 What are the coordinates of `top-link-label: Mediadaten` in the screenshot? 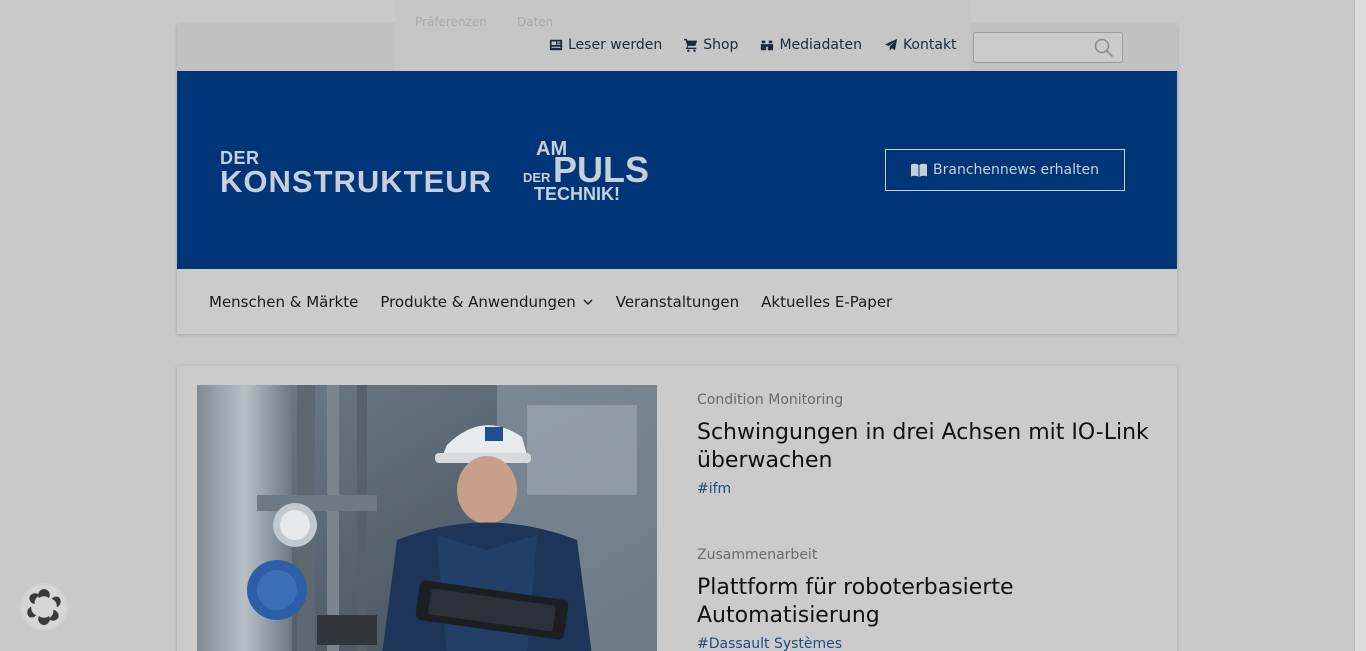 It's located at (820, 45).